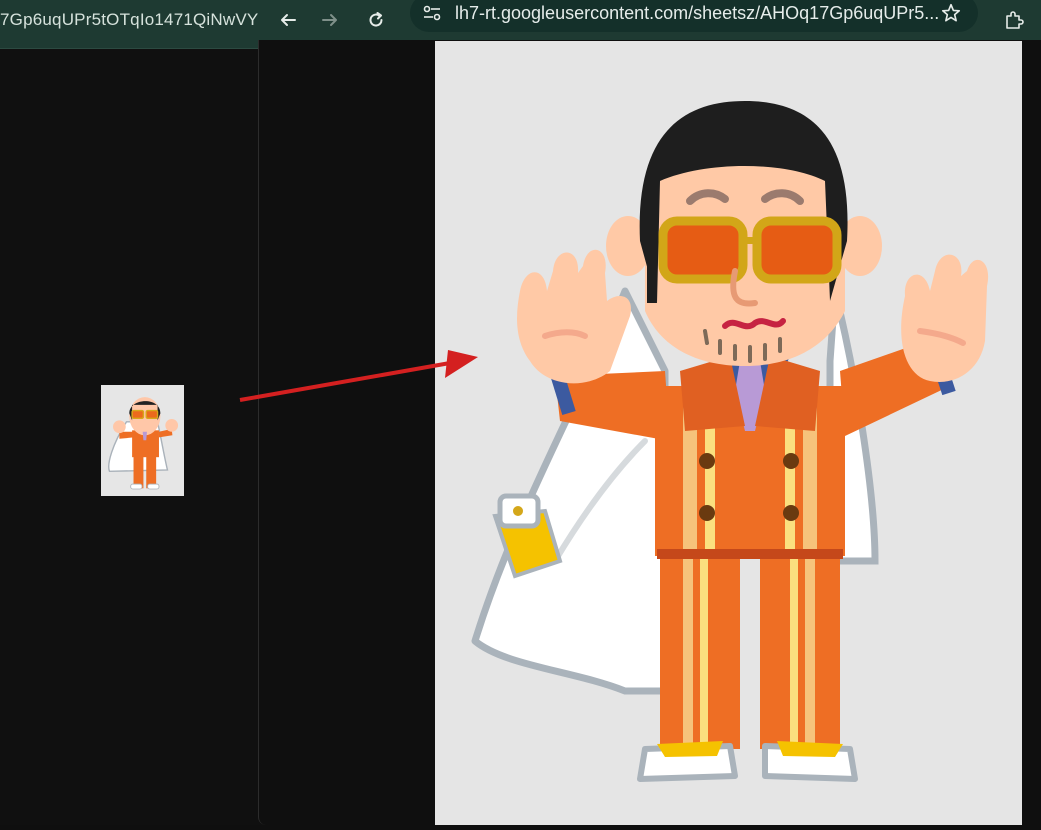 This screenshot has width=1041, height=830. I want to click on forward-arrow-icon, so click(330, 20).